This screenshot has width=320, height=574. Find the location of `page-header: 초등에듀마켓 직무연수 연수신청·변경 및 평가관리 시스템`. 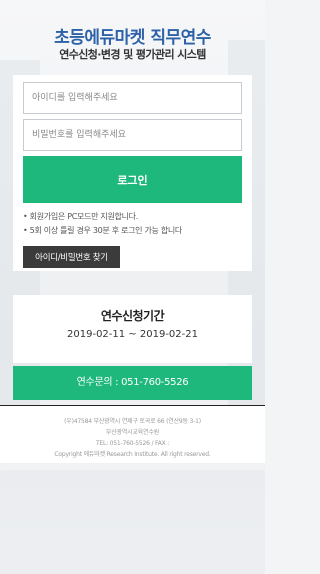

page-header: 초등에듀마켓 직무연수 연수신청·변경 및 평가관리 시스템 is located at coordinates (132, 39).